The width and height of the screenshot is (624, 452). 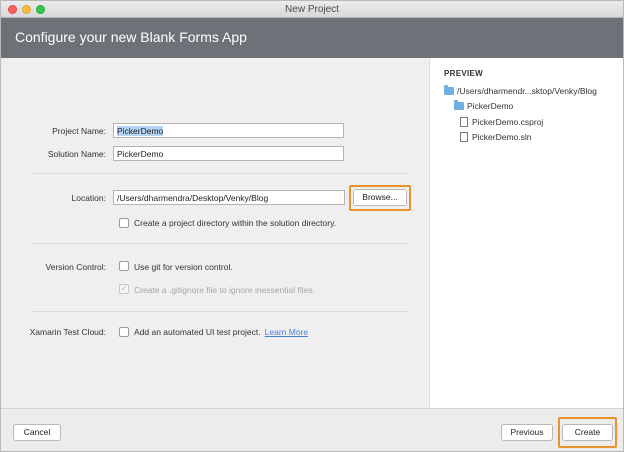 What do you see at coordinates (286, 332) in the screenshot?
I see `learn-more-link: Learn More` at bounding box center [286, 332].